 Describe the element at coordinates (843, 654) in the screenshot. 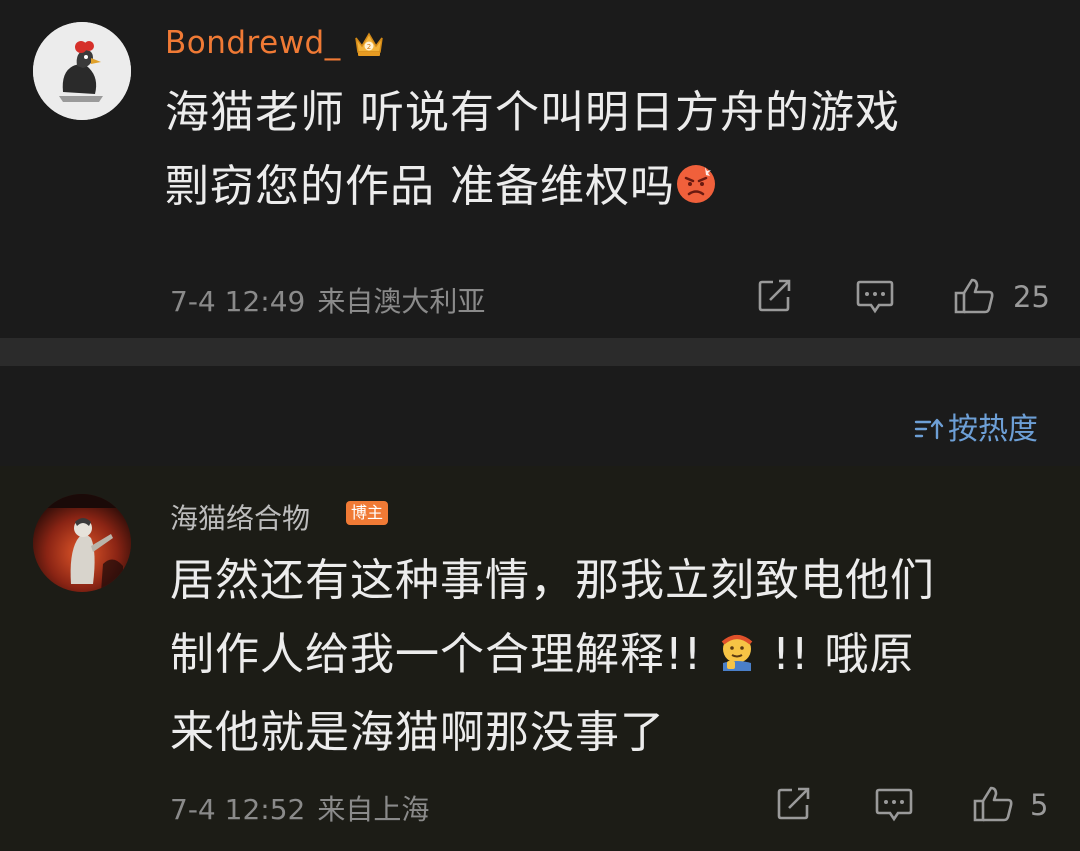

I see `comment-line: !! 哦原` at that location.